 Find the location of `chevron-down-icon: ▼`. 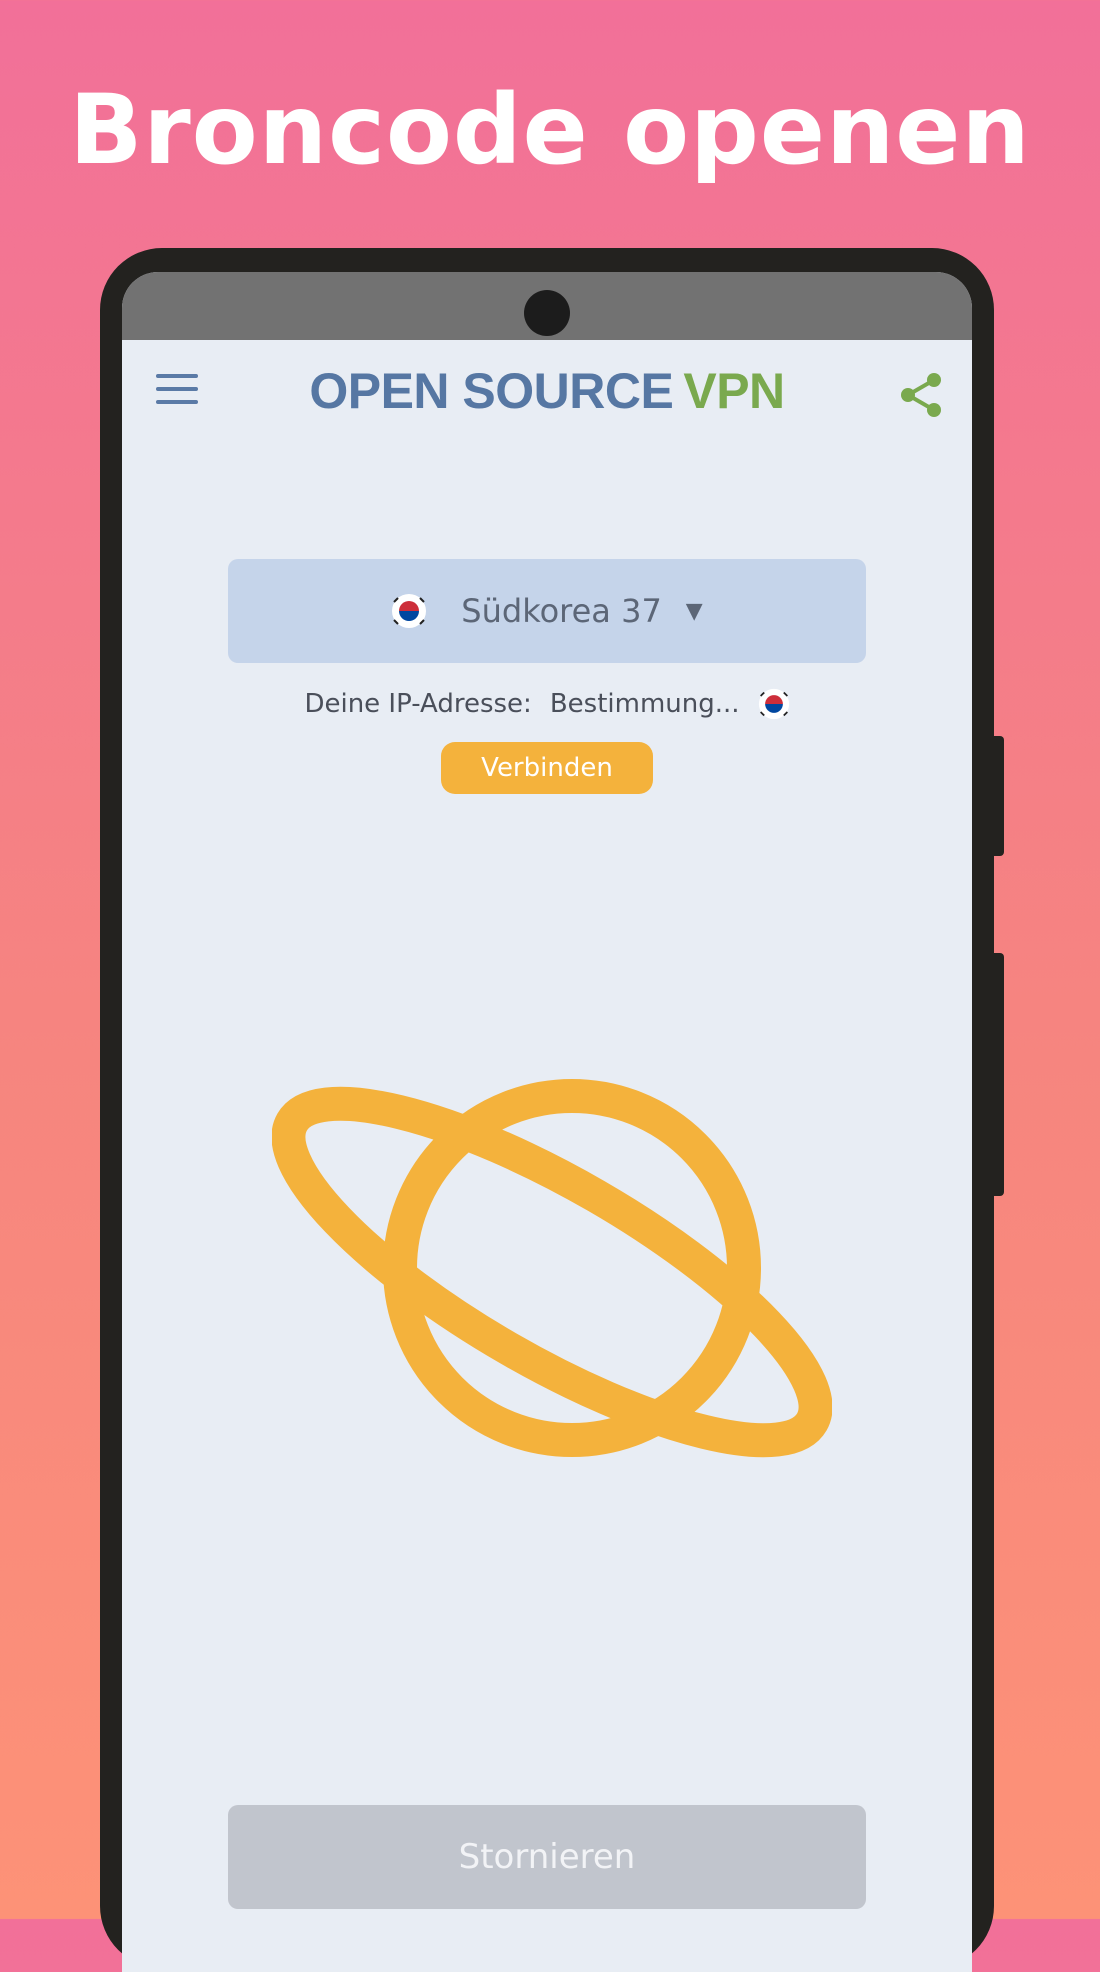

chevron-down-icon: ▼ is located at coordinates (694, 611).